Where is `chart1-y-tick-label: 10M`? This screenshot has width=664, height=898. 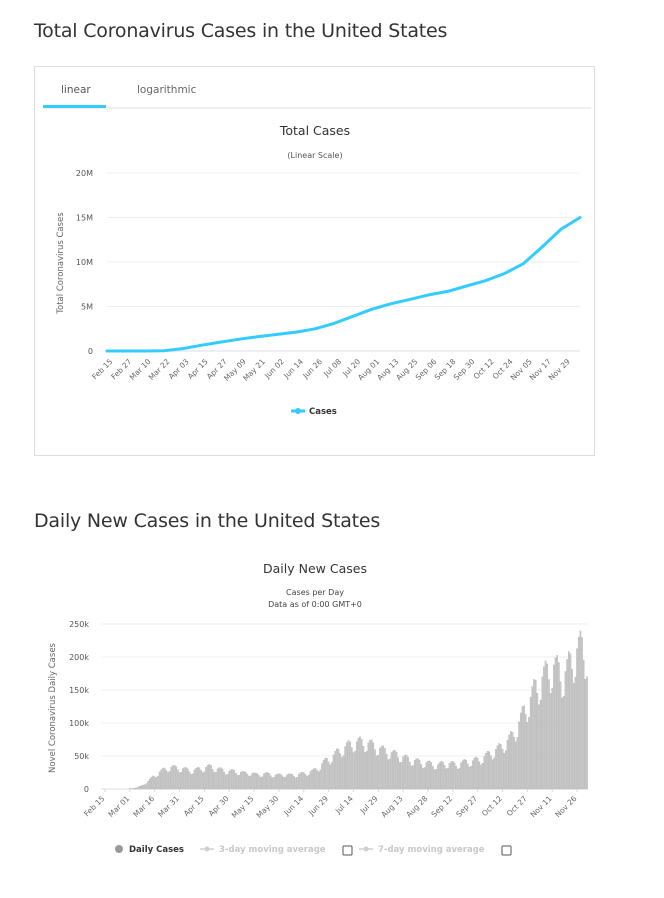 chart1-y-tick-label: 10M is located at coordinates (84, 262).